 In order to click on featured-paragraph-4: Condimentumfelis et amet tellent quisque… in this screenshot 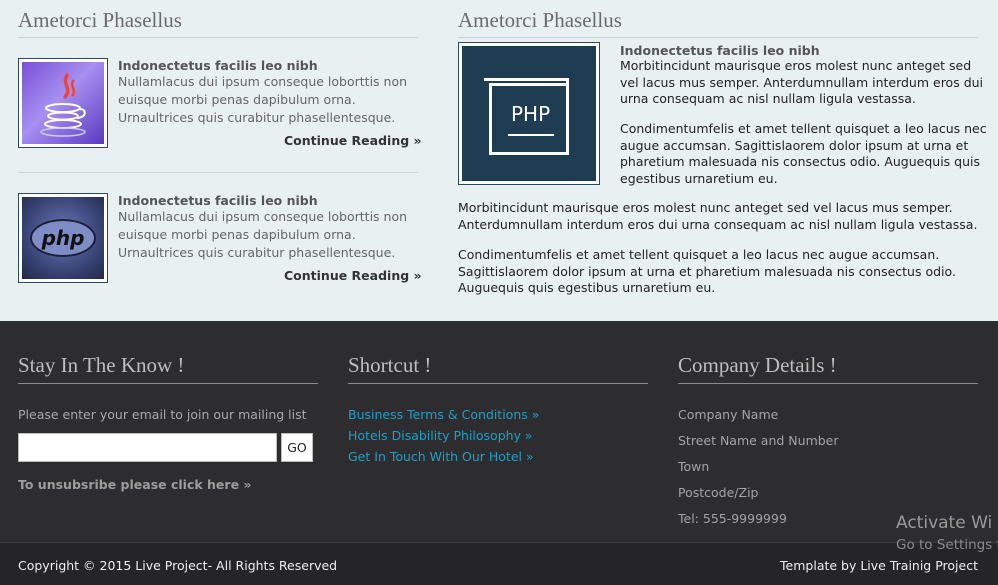, I will do `click(707, 272)`.